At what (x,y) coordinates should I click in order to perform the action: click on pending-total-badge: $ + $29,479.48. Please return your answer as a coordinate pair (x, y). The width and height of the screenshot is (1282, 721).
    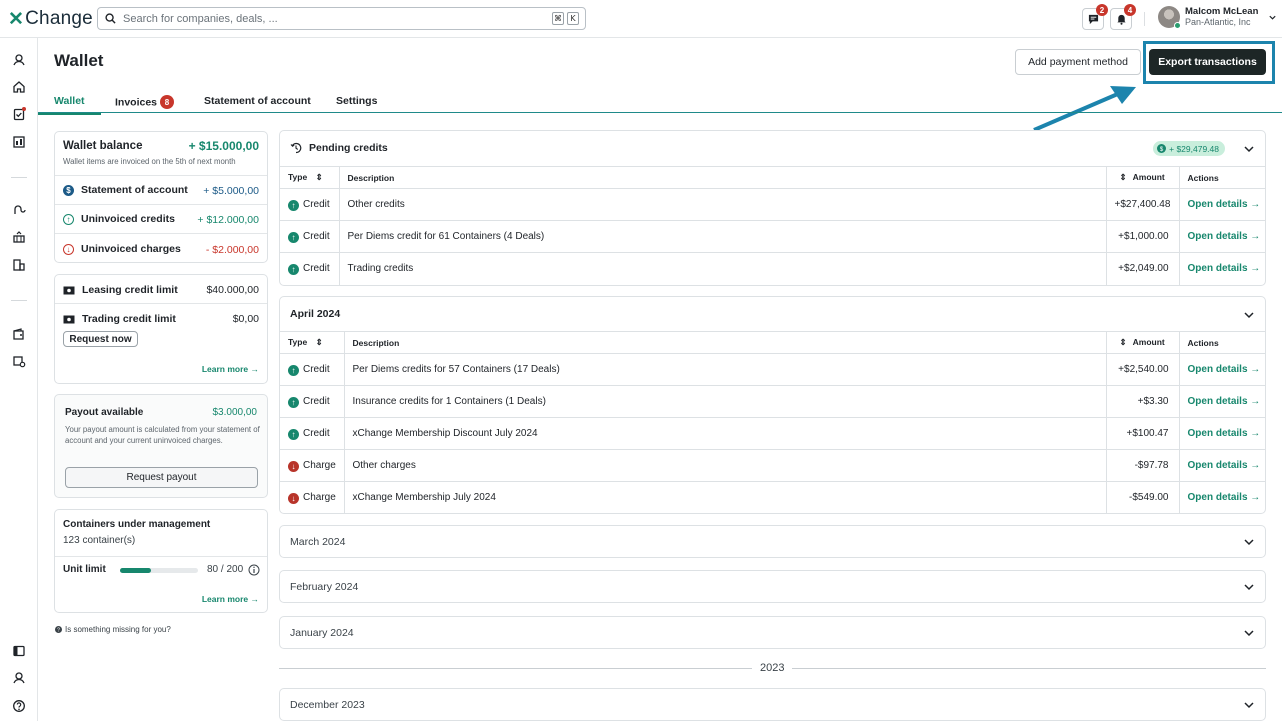
    Looking at the image, I should click on (1189, 148).